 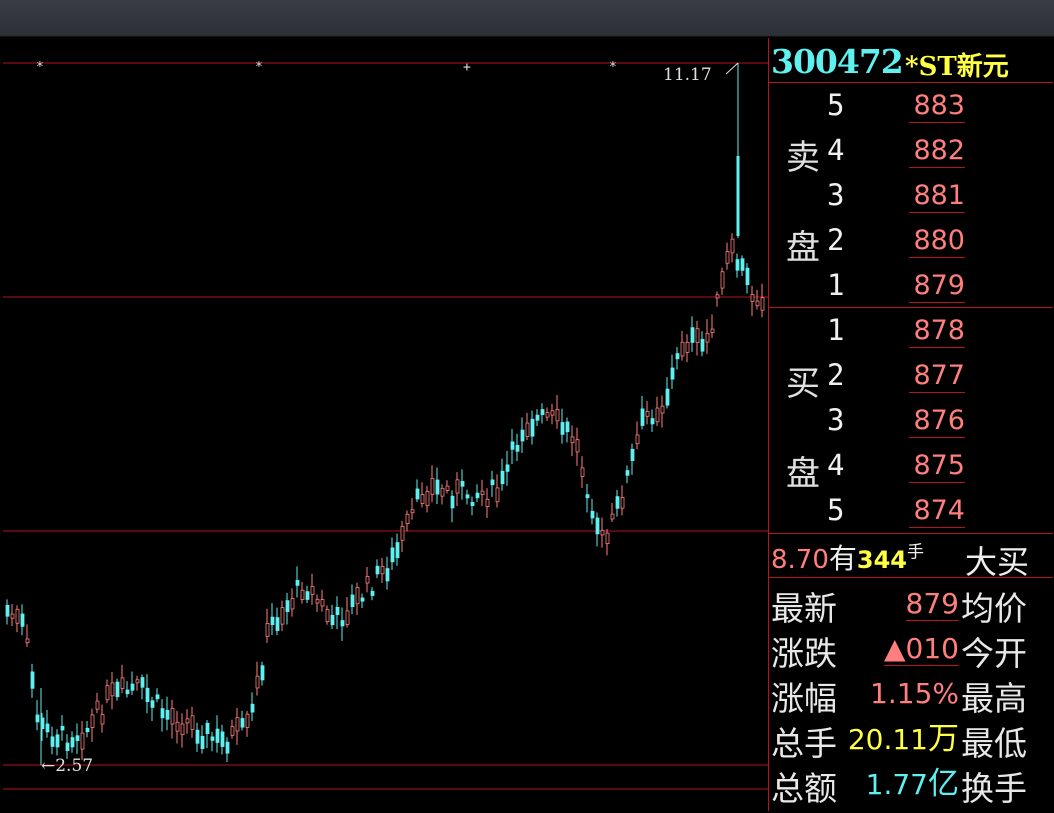 I want to click on buy-price-5: 874, so click(x=937, y=511).